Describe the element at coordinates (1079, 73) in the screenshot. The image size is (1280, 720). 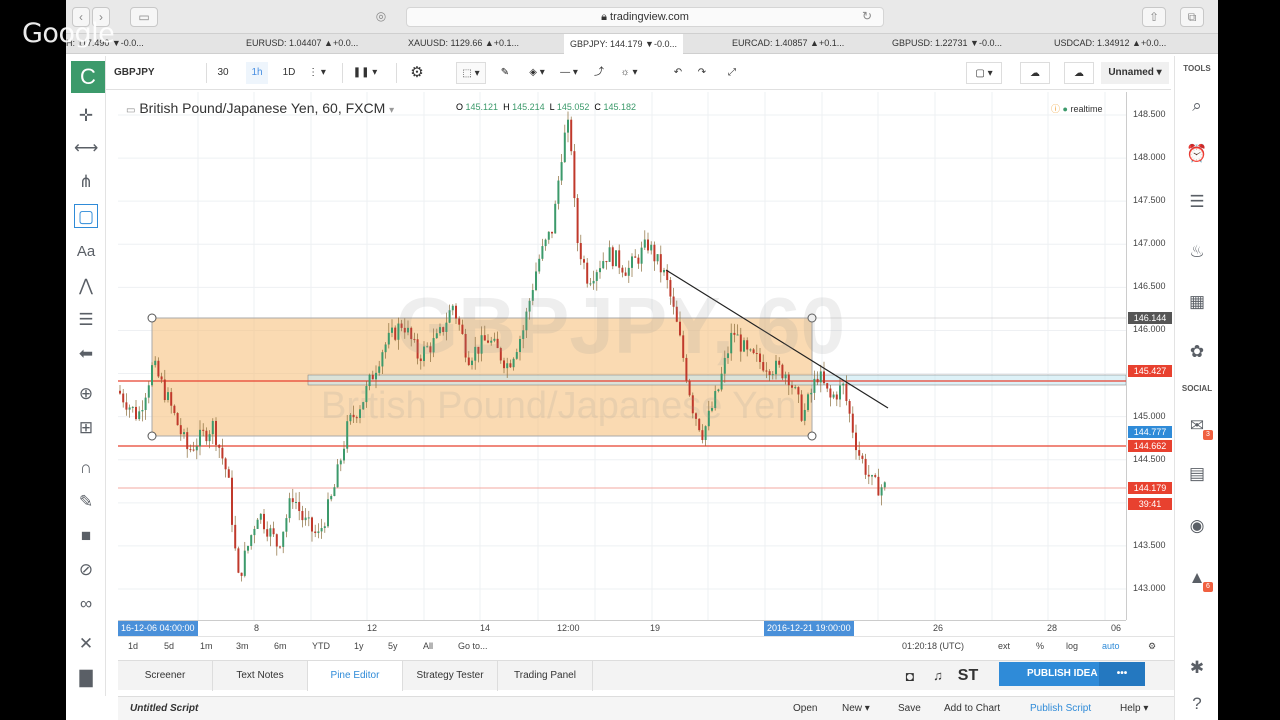
I see `save-cloud-icon: ☁` at that location.